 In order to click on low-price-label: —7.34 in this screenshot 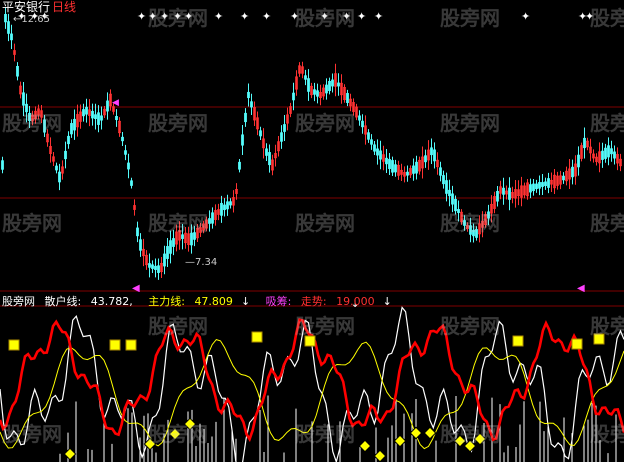, I will do `click(201, 262)`.